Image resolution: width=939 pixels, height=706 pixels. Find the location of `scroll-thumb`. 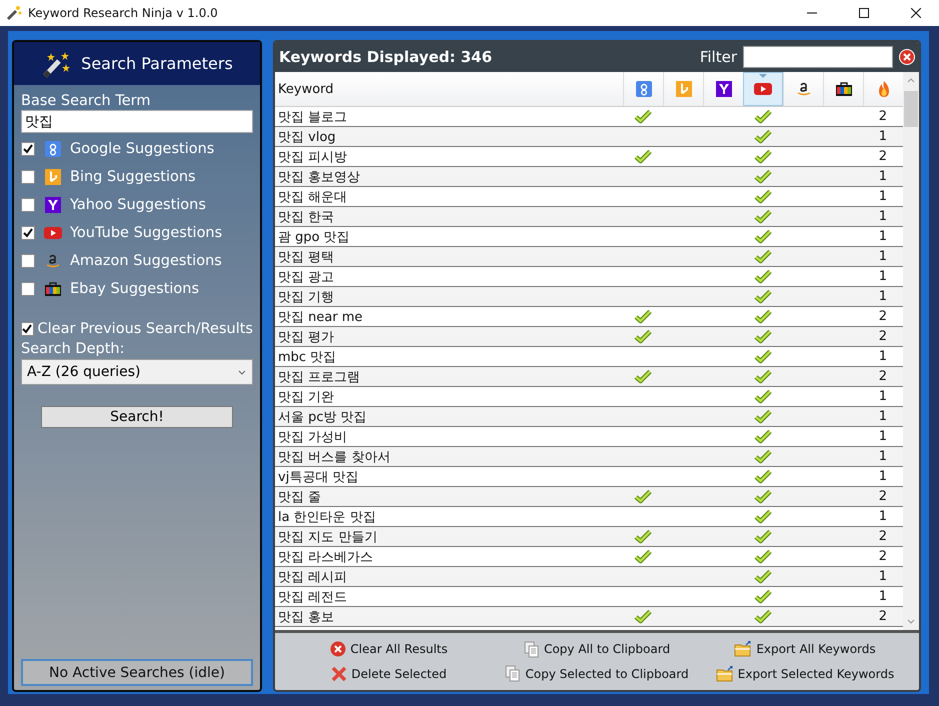

scroll-thumb is located at coordinates (911, 109).